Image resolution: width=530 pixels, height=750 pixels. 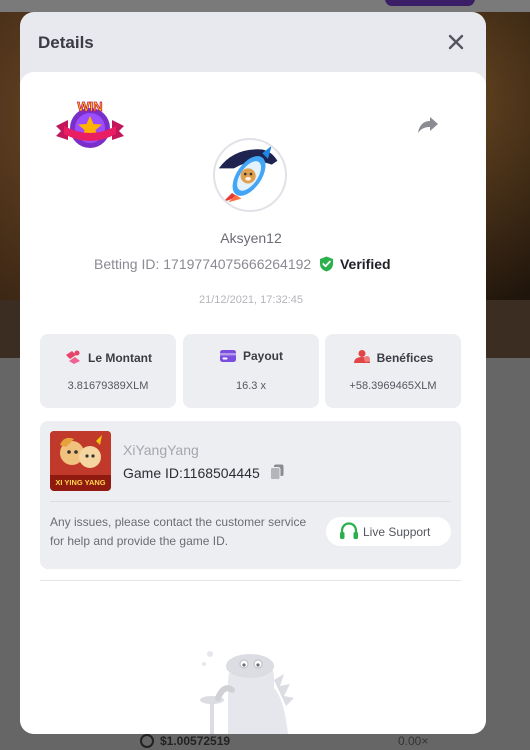 I want to click on stat-amount: Le Montant 3.81679389XLM, so click(x=108, y=371).